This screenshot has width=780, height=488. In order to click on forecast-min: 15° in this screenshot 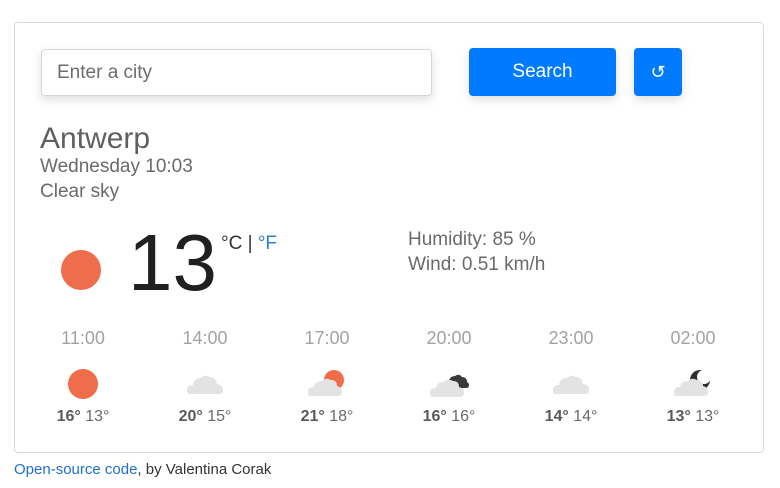, I will do `click(219, 416)`.